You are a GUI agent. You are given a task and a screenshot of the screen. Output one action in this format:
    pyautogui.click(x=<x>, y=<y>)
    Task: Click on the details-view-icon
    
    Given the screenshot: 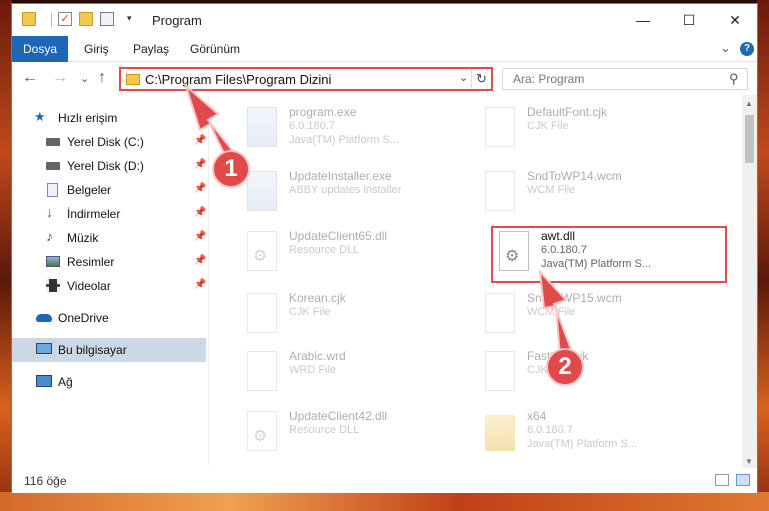 What is the action you would take?
    pyautogui.click(x=722, y=480)
    